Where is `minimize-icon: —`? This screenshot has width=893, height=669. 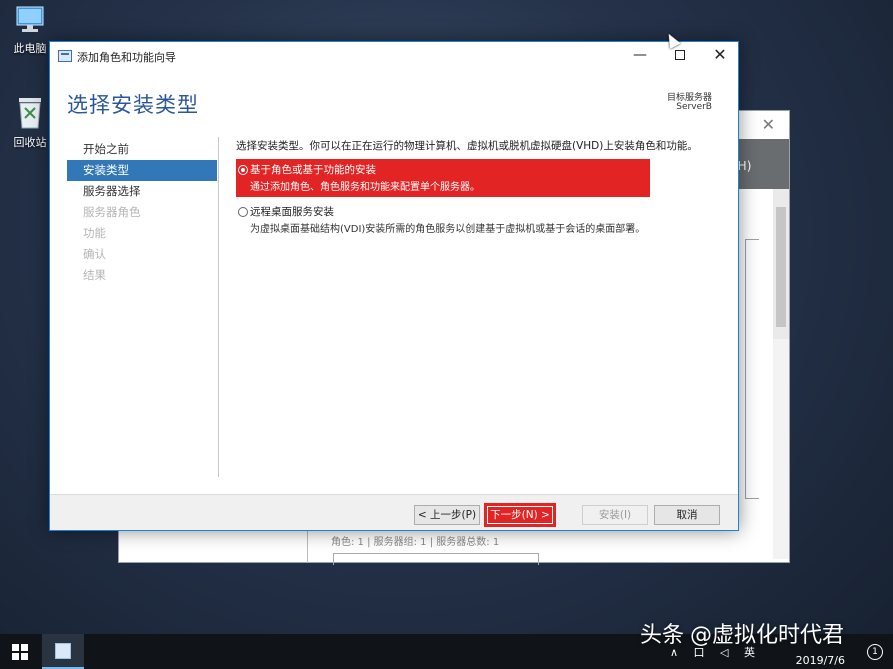
minimize-icon: — is located at coordinates (640, 55).